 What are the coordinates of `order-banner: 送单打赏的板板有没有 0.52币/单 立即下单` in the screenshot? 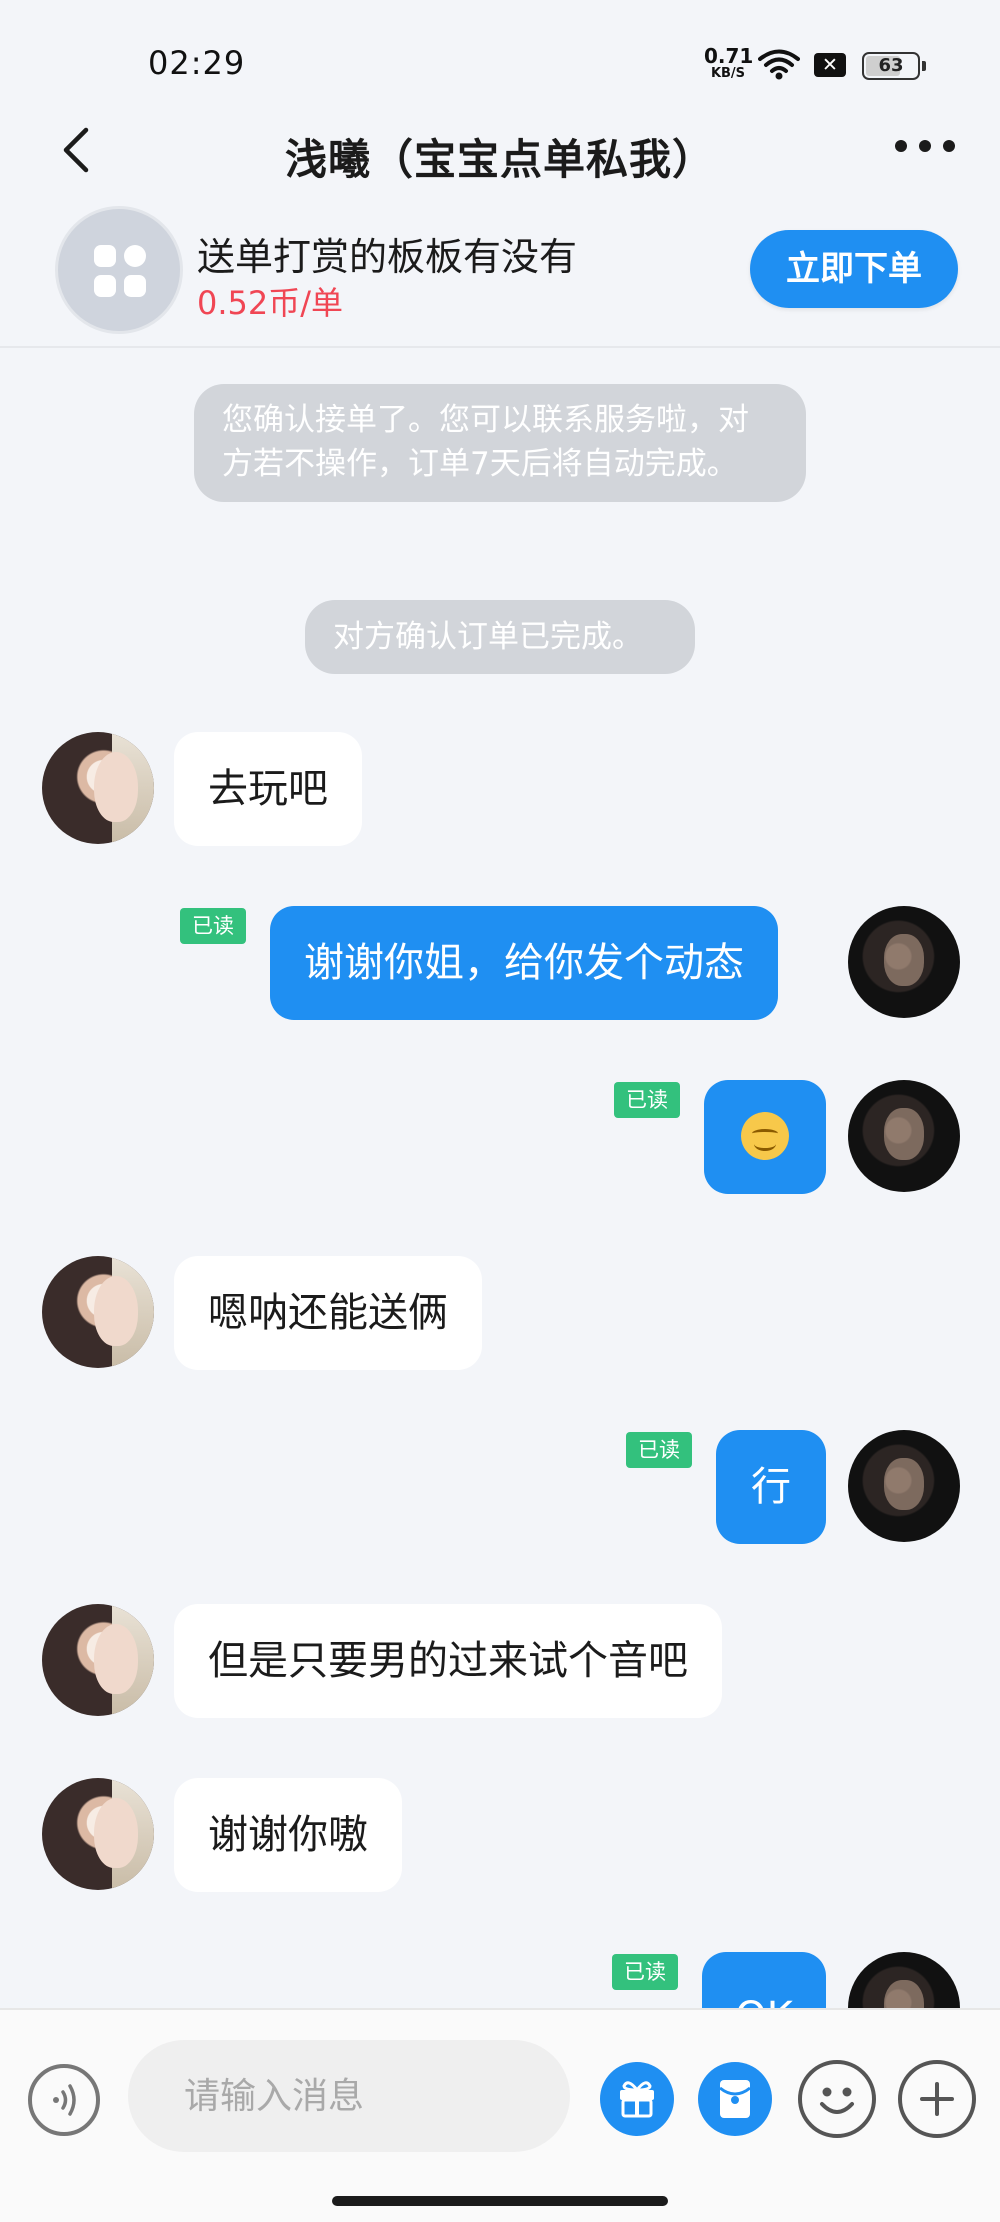 It's located at (500, 274).